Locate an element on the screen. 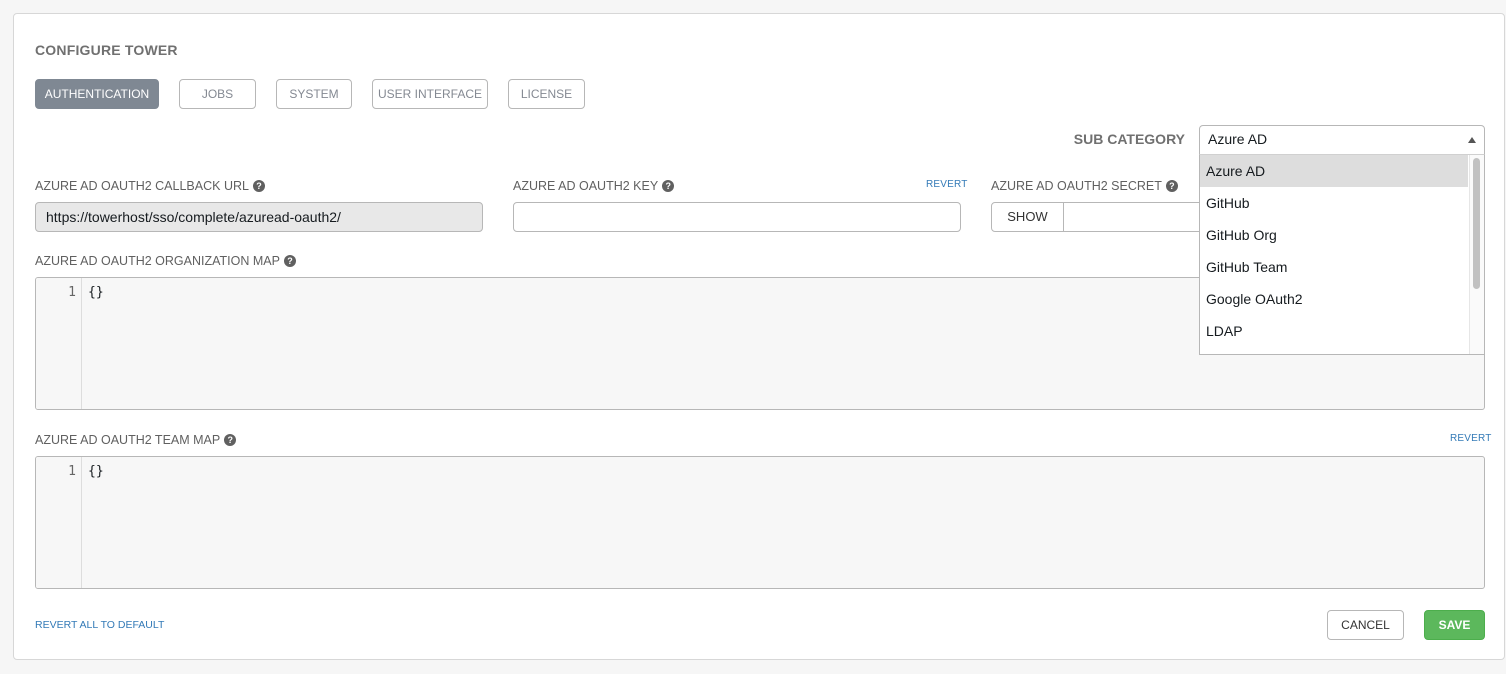  dropdown-scrollbar-thumb is located at coordinates (1476, 223).